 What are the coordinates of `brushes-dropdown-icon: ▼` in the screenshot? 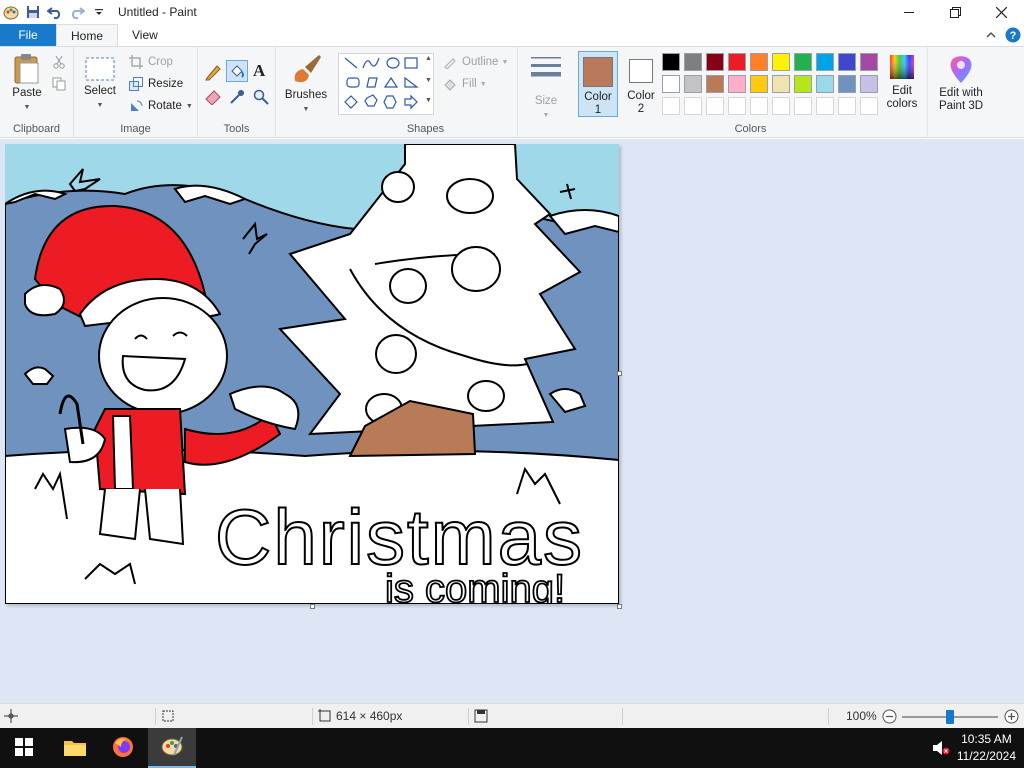 It's located at (306, 109).